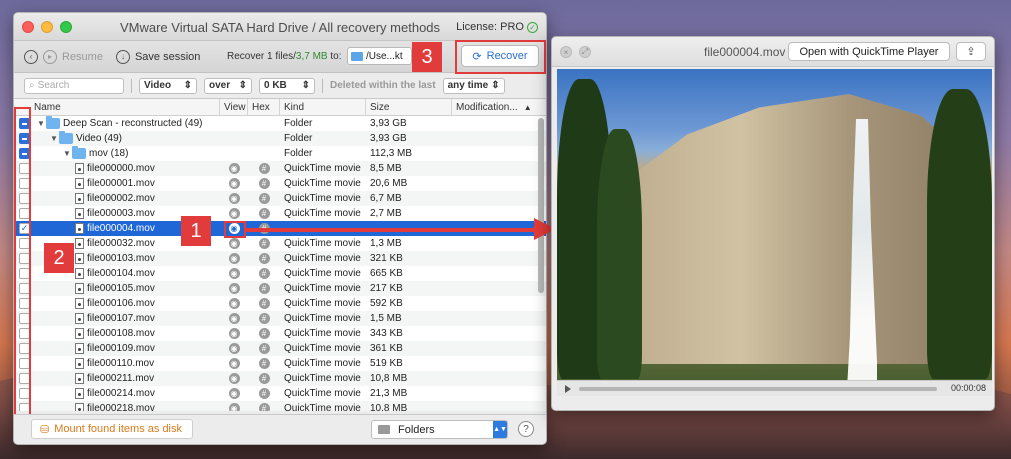 This screenshot has height=459, width=1011. Describe the element at coordinates (323, 107) in the screenshot. I see `column-kind: Kind` at that location.